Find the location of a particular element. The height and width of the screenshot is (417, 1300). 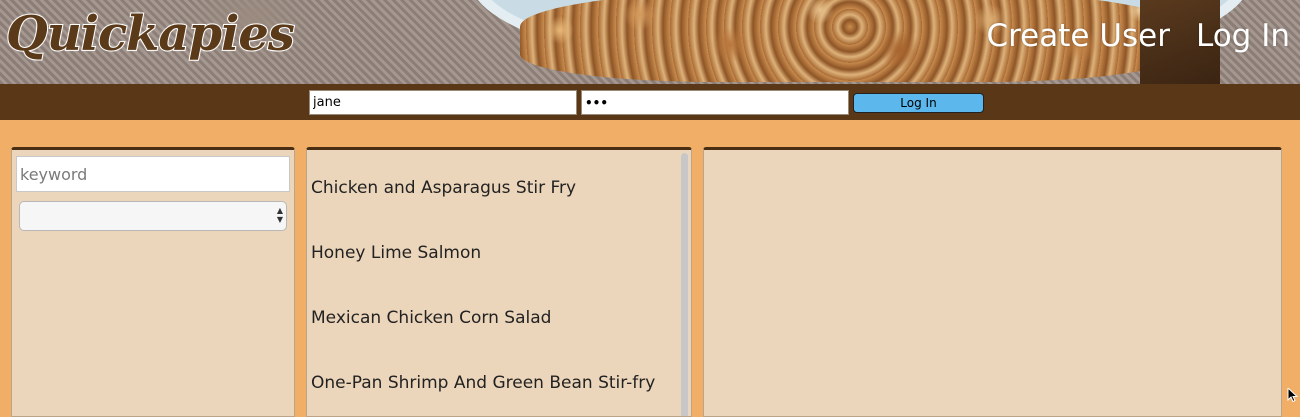

recipe-list-item: Mexican Chicken Corn Salad is located at coordinates (491, 315).